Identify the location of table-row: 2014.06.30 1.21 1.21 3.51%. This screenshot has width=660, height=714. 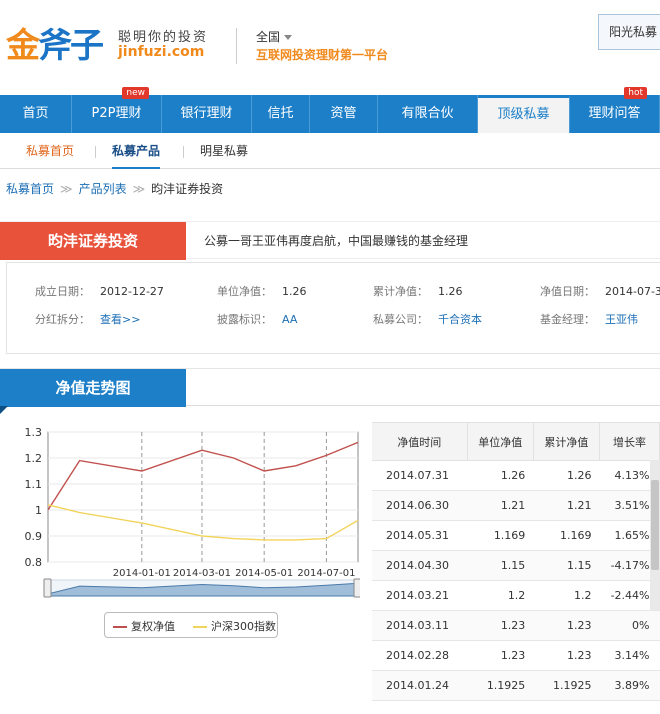
(516, 505).